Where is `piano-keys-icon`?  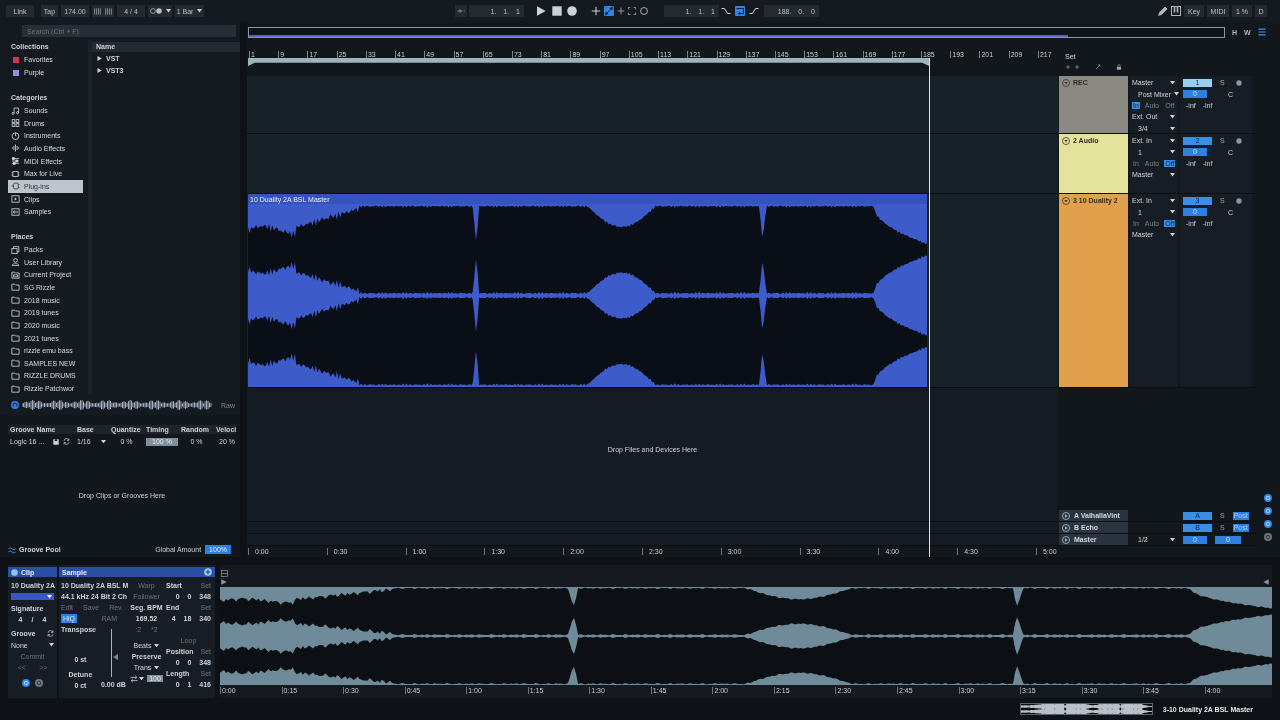
piano-keys-icon is located at coordinates (1176, 11).